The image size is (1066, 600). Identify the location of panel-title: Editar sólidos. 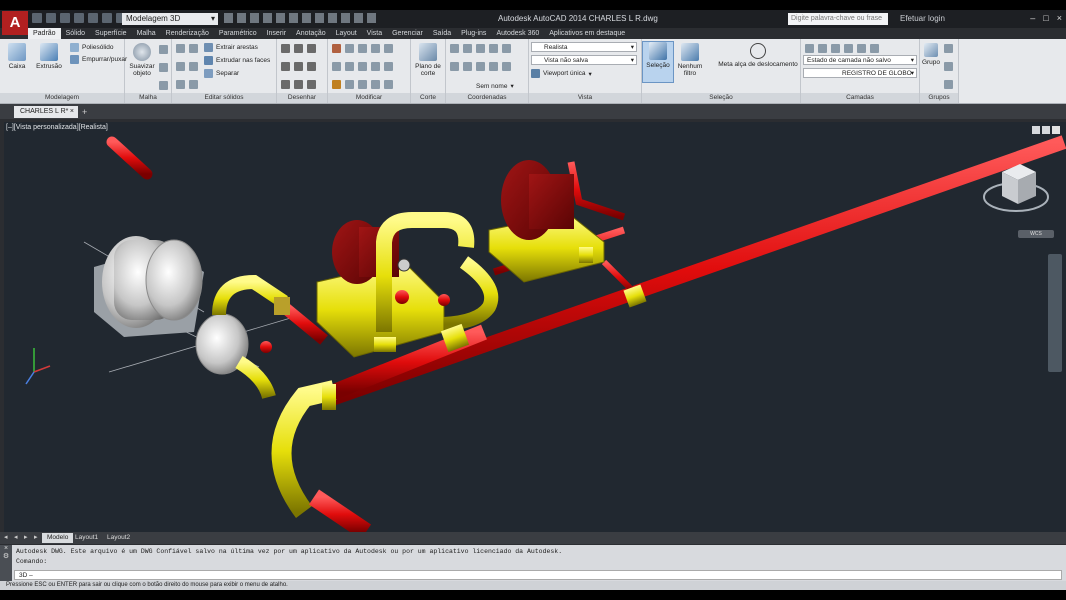
(224, 98).